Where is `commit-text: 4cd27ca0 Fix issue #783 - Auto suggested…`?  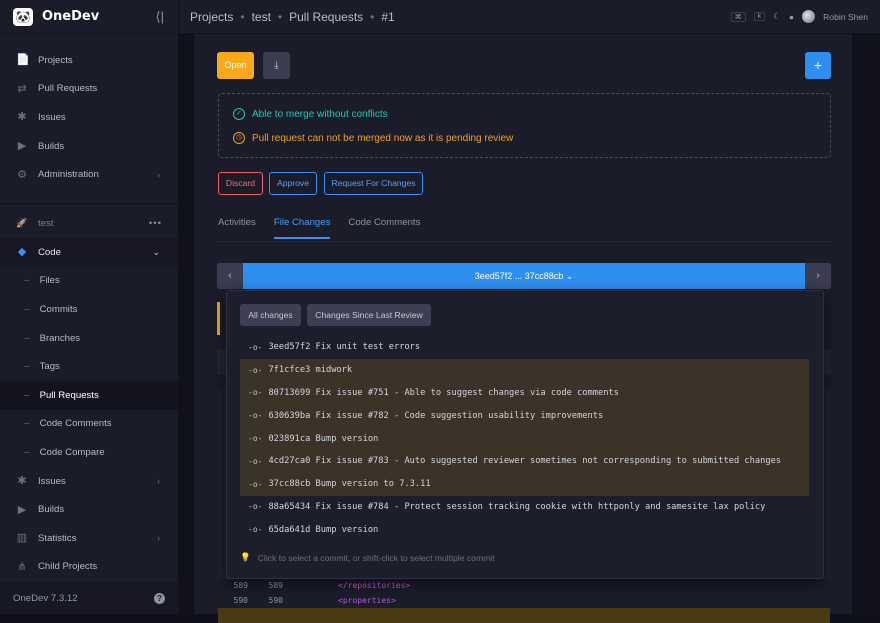
commit-text: 4cd27ca0 Fix issue #783 - Auto suggested… is located at coordinates (525, 461).